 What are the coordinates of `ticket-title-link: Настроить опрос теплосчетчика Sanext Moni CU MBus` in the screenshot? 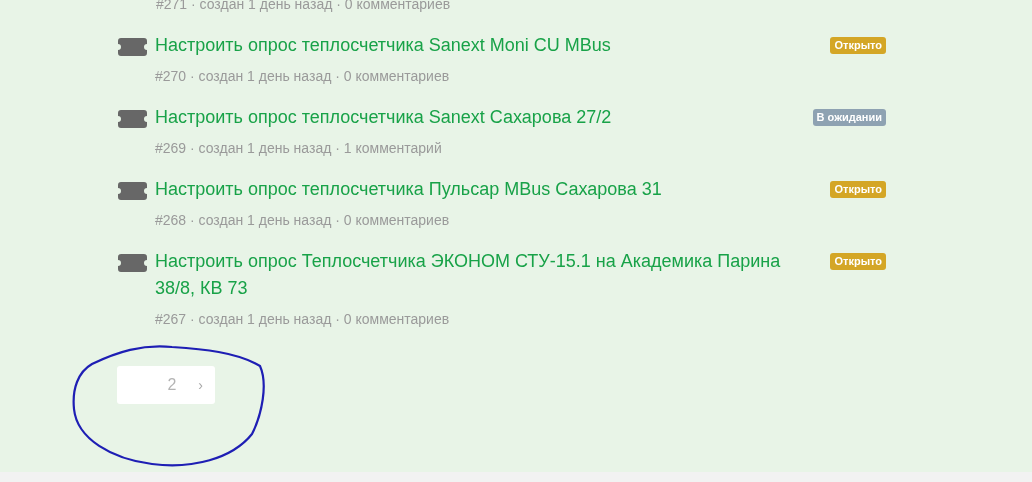 It's located at (475, 45).